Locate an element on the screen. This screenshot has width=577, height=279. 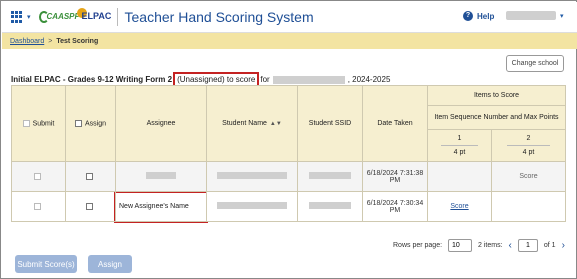
next-page-icon: › is located at coordinates (563, 245).